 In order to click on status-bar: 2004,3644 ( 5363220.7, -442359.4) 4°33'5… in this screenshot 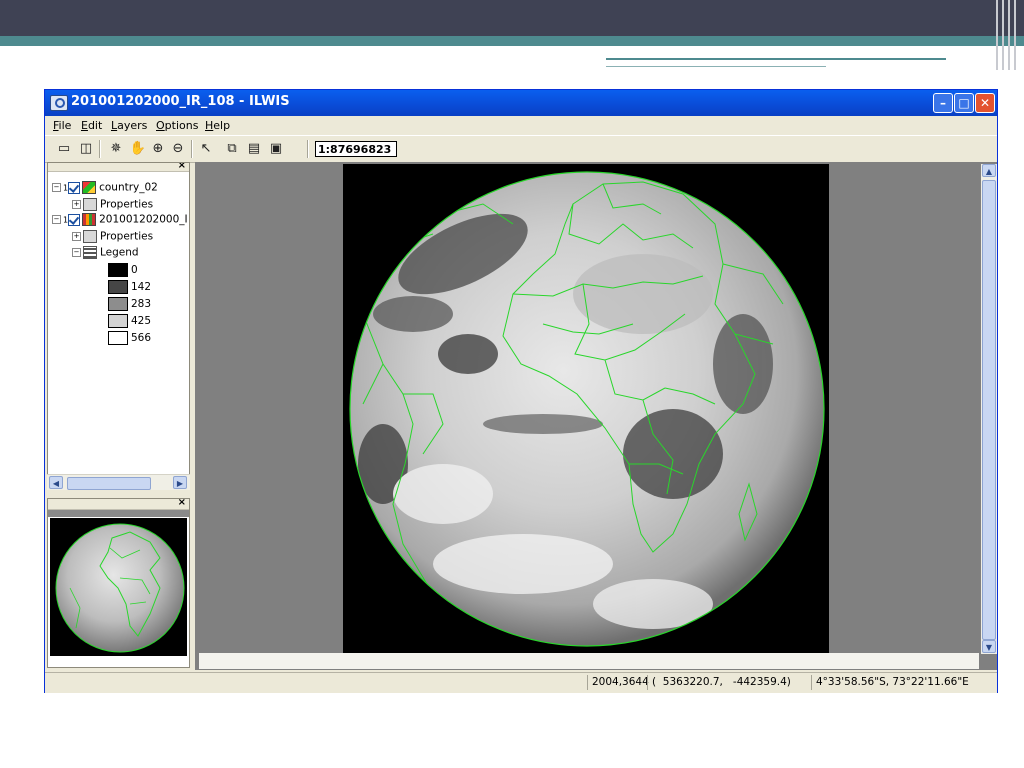, I will do `click(521, 682)`.